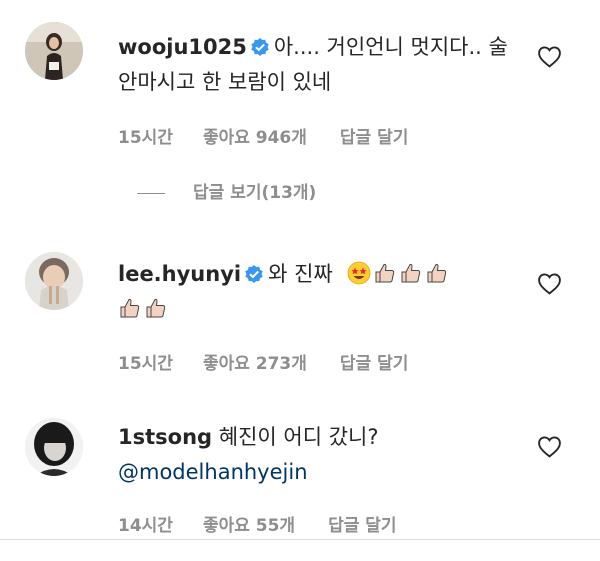  Describe the element at coordinates (255, 361) in the screenshot. I see `likes-count: 좋아요 273개` at that location.